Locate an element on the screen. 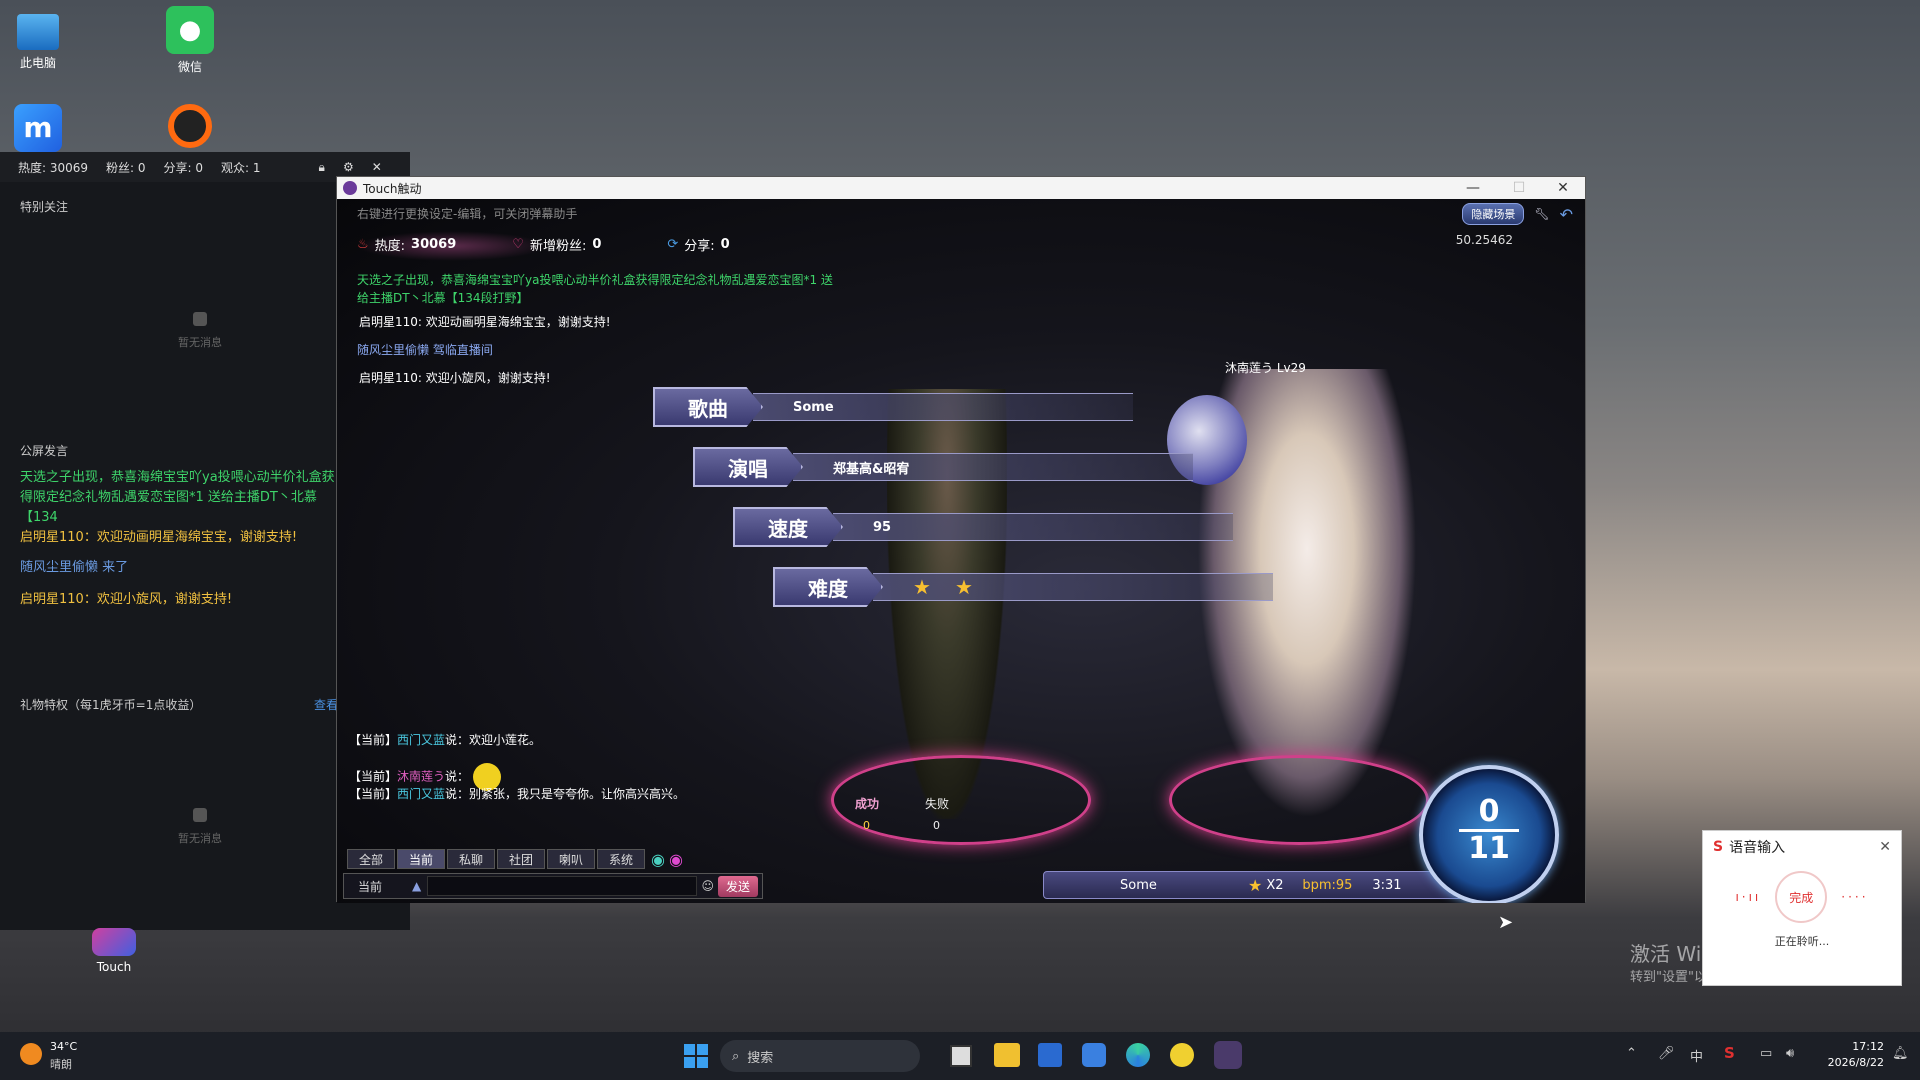 The height and width of the screenshot is (1080, 1920). game-chat-4: 启明星110: 欢迎小旋风，谢谢支持! is located at coordinates (455, 378).